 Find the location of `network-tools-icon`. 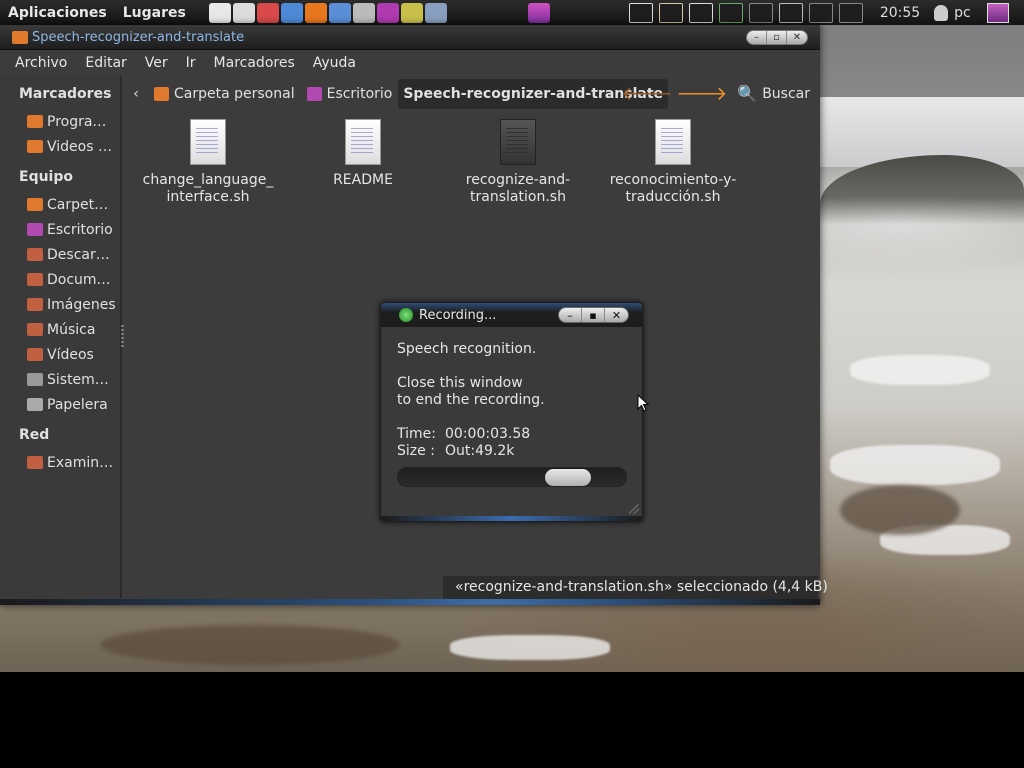

network-tools-icon is located at coordinates (435, 12).